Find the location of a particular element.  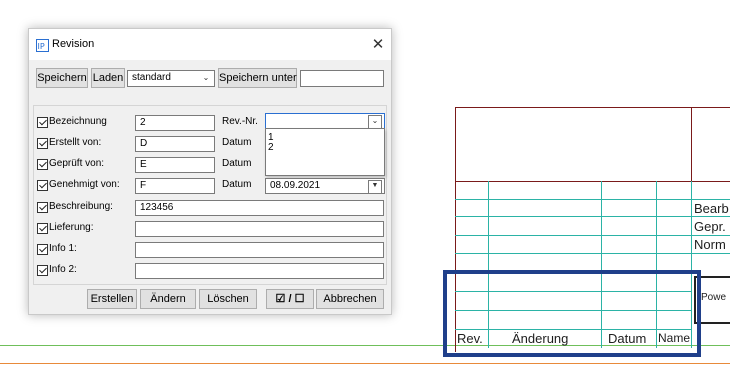

dialog-titlebar: IP Revision ✕ is located at coordinates (210, 44).